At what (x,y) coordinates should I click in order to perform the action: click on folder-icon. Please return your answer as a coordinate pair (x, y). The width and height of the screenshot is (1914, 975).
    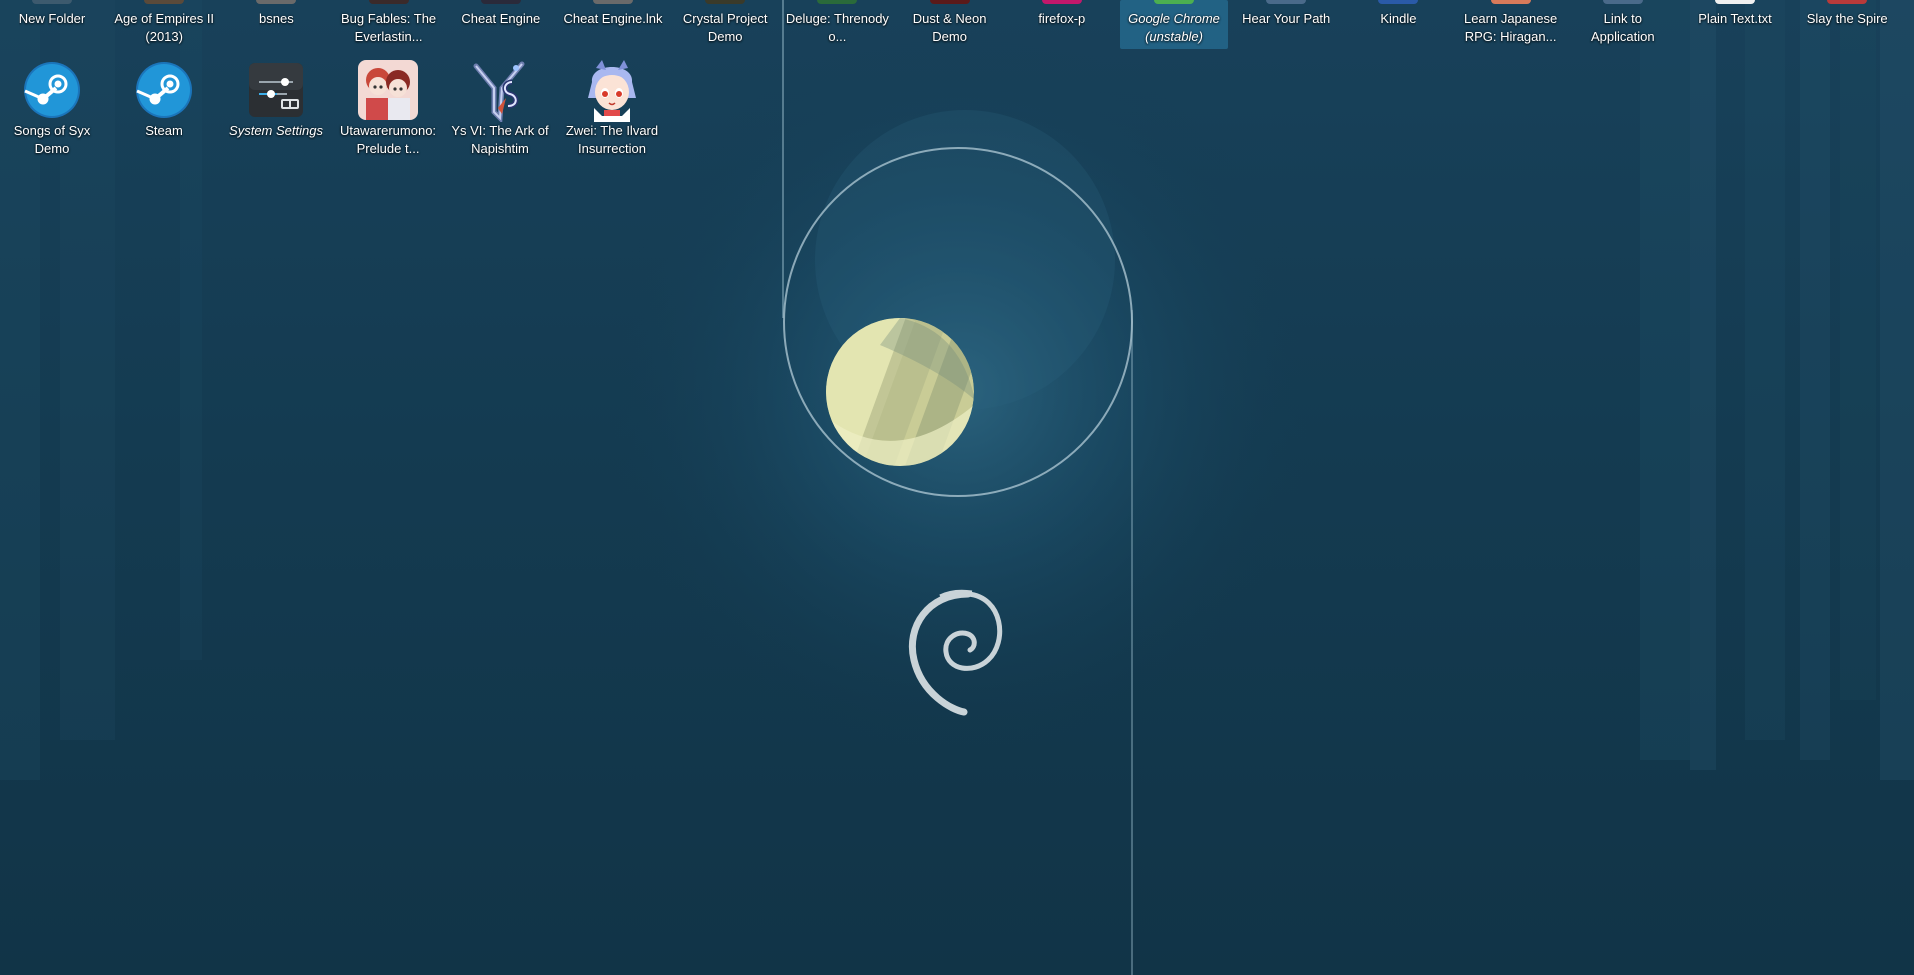
    Looking at the image, I should click on (52, 2).